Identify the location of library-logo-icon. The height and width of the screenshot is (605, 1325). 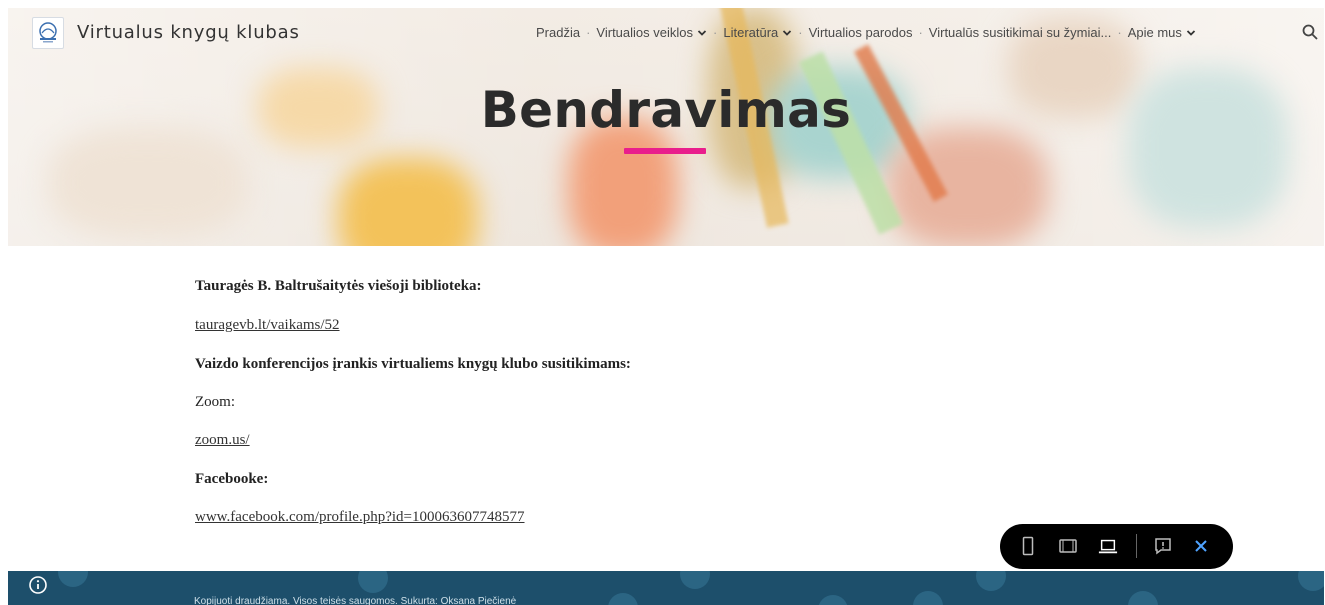
(48, 32).